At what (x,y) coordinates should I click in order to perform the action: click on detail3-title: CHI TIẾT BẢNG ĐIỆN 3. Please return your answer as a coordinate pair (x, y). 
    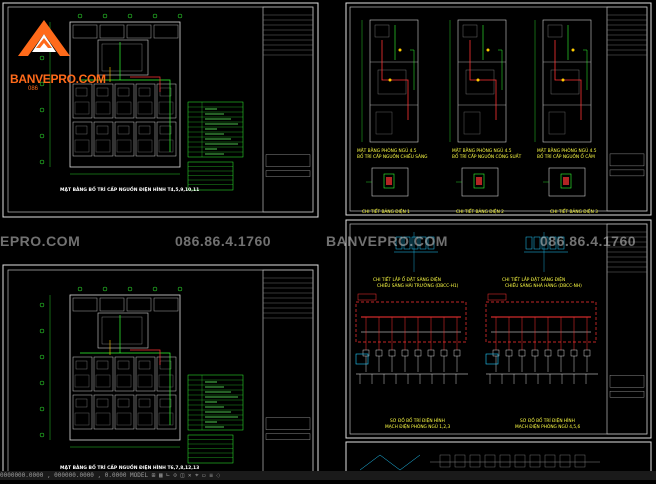
    Looking at the image, I should click on (574, 211).